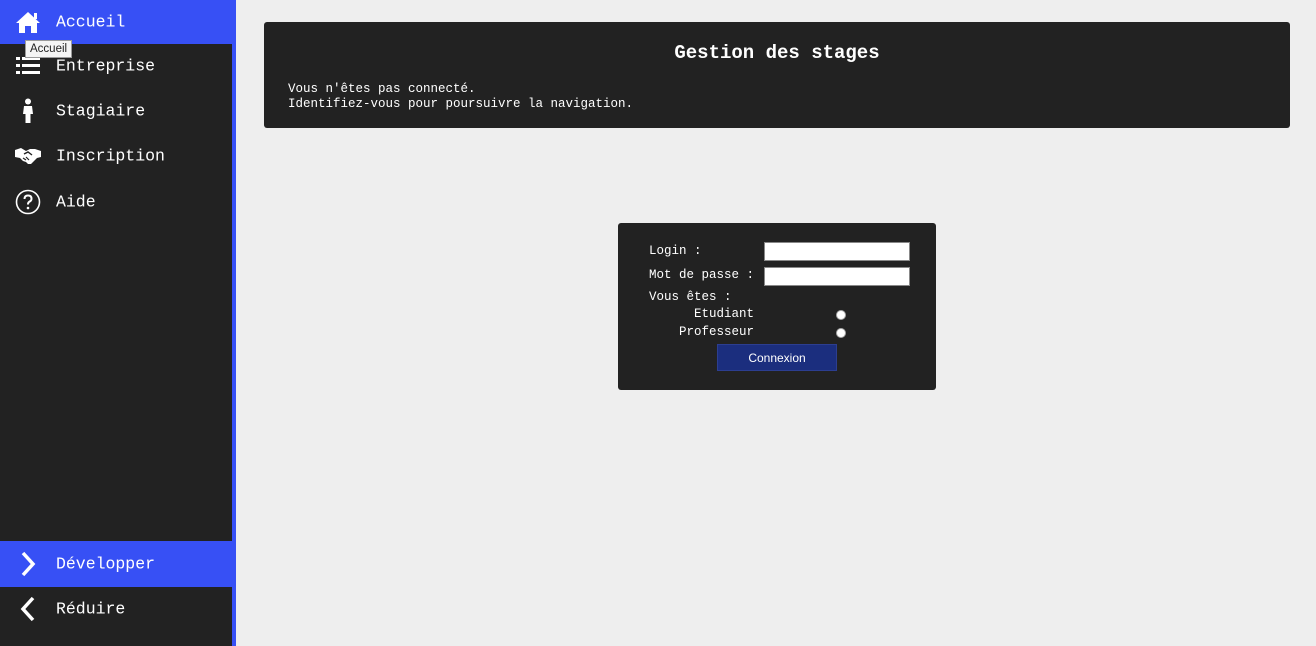 Image resolution: width=1316 pixels, height=646 pixels. What do you see at coordinates (28, 111) in the screenshot?
I see `person-icon` at bounding box center [28, 111].